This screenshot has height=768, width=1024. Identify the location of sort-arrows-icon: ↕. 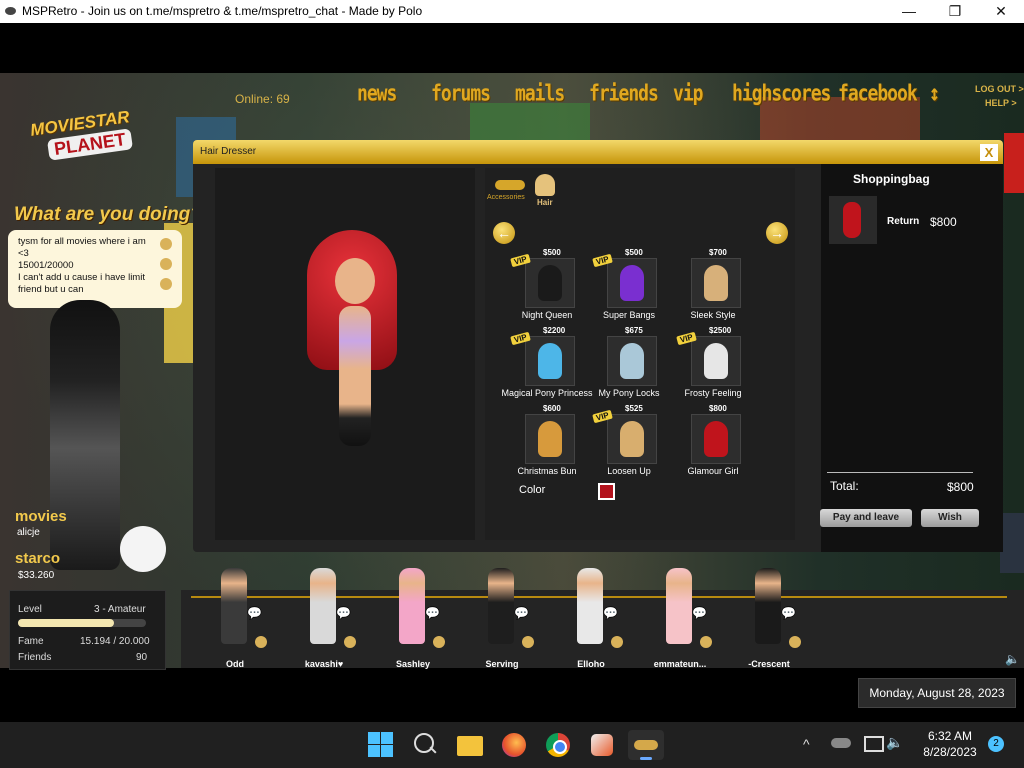
(934, 93).